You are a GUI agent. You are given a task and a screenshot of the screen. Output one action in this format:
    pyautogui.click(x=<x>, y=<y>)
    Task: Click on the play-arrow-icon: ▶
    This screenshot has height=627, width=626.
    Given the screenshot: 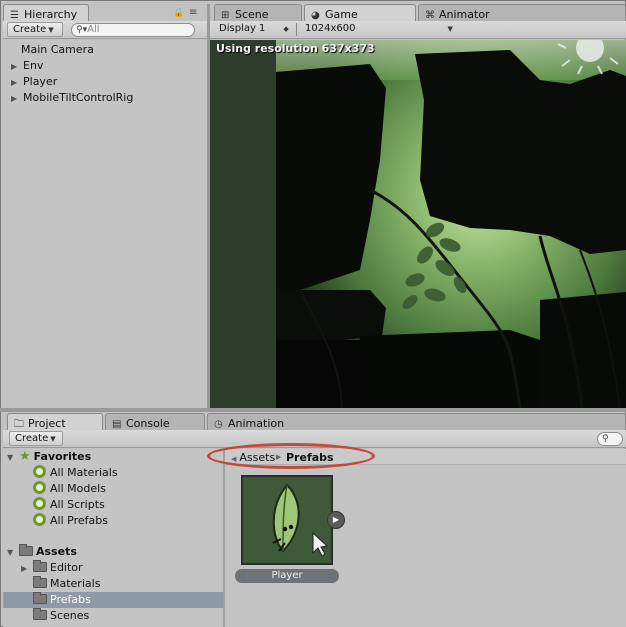 What is the action you would take?
    pyautogui.click(x=336, y=519)
    